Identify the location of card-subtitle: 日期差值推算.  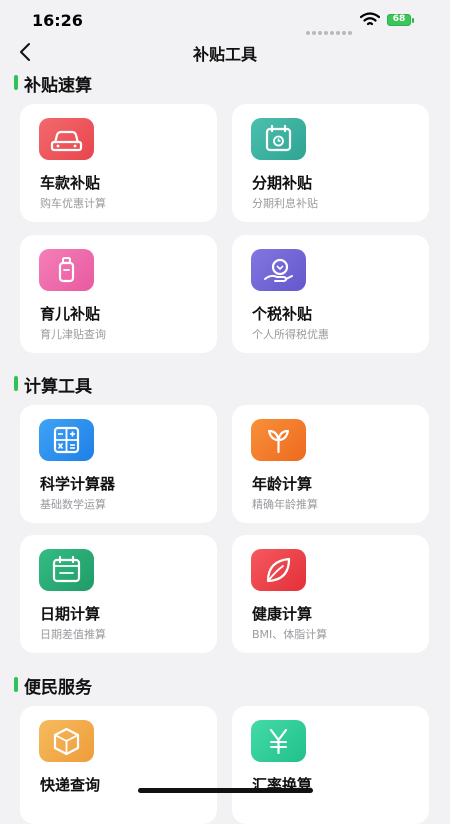
(73, 634).